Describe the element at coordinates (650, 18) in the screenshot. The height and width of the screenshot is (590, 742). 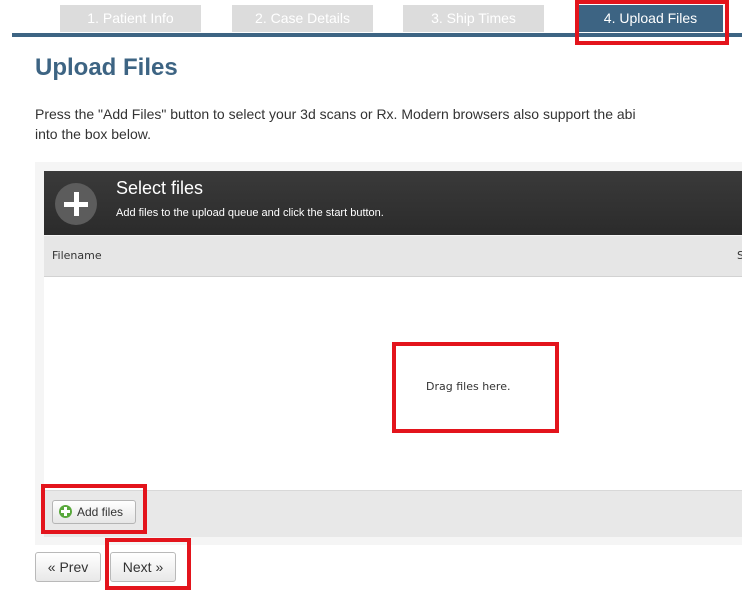
I see `tab-upload-files: 4. Upload Files` at that location.